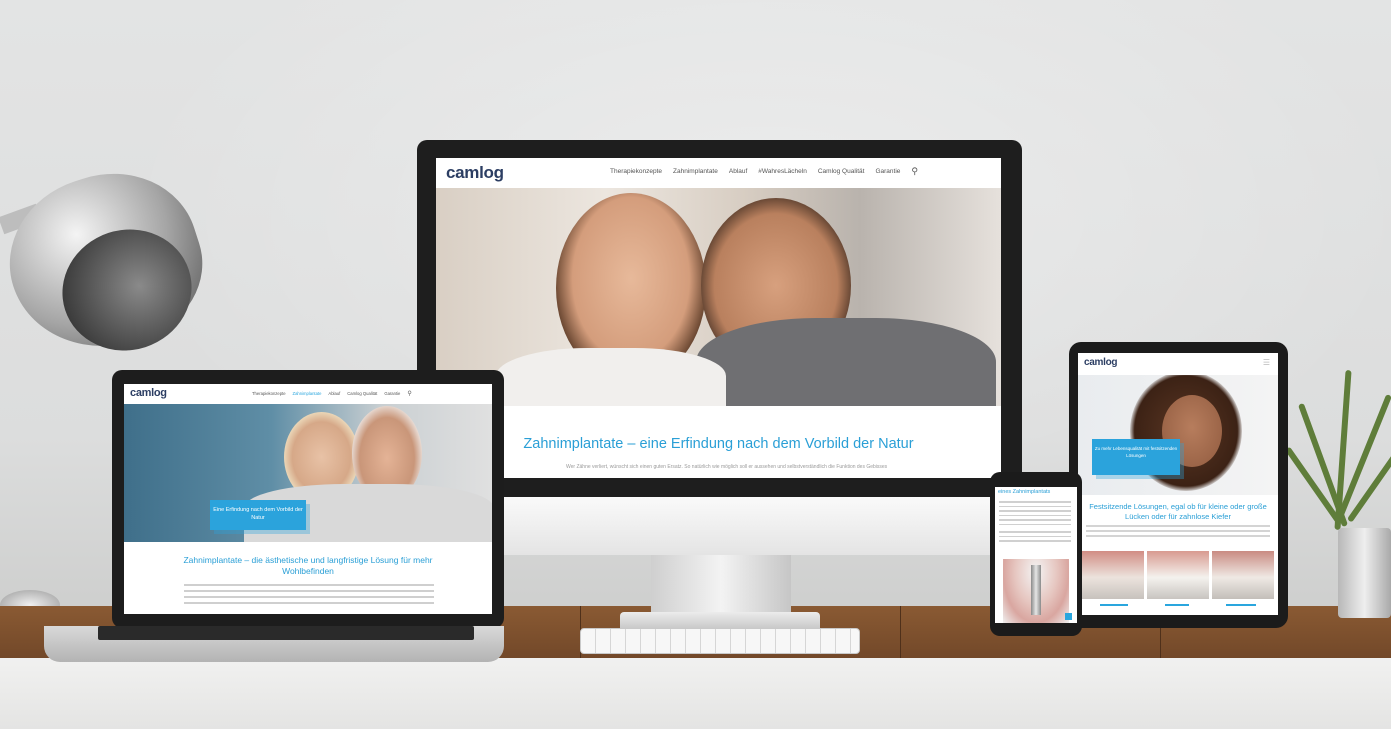 This screenshot has height=729, width=1391. I want to click on laptop-logo: camlog, so click(148, 393).